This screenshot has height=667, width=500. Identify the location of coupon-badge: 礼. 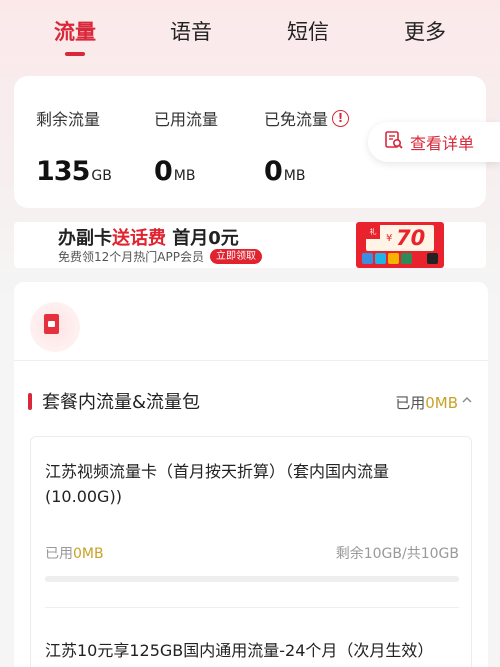
(373, 232).